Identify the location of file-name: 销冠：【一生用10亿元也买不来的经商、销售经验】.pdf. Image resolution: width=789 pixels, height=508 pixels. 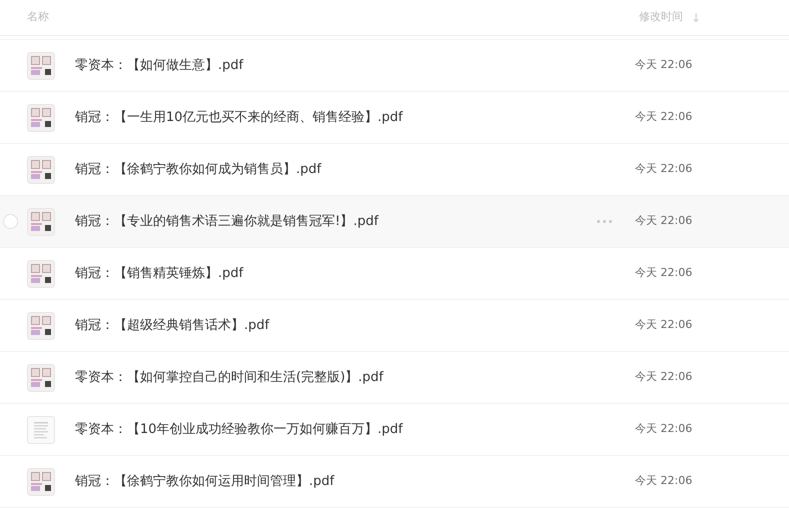
(239, 118).